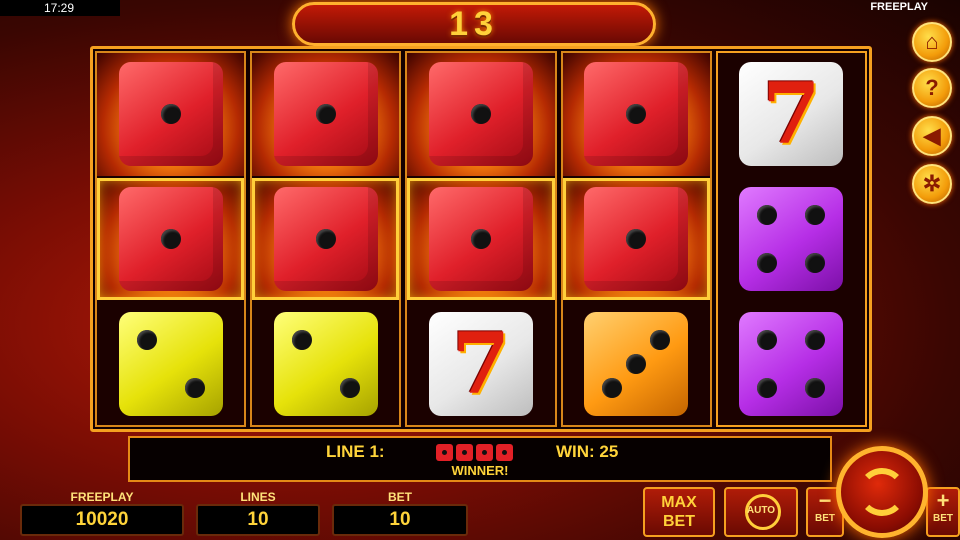 Image resolution: width=960 pixels, height=540 pixels. I want to click on reel-3: 7, so click(481, 239).